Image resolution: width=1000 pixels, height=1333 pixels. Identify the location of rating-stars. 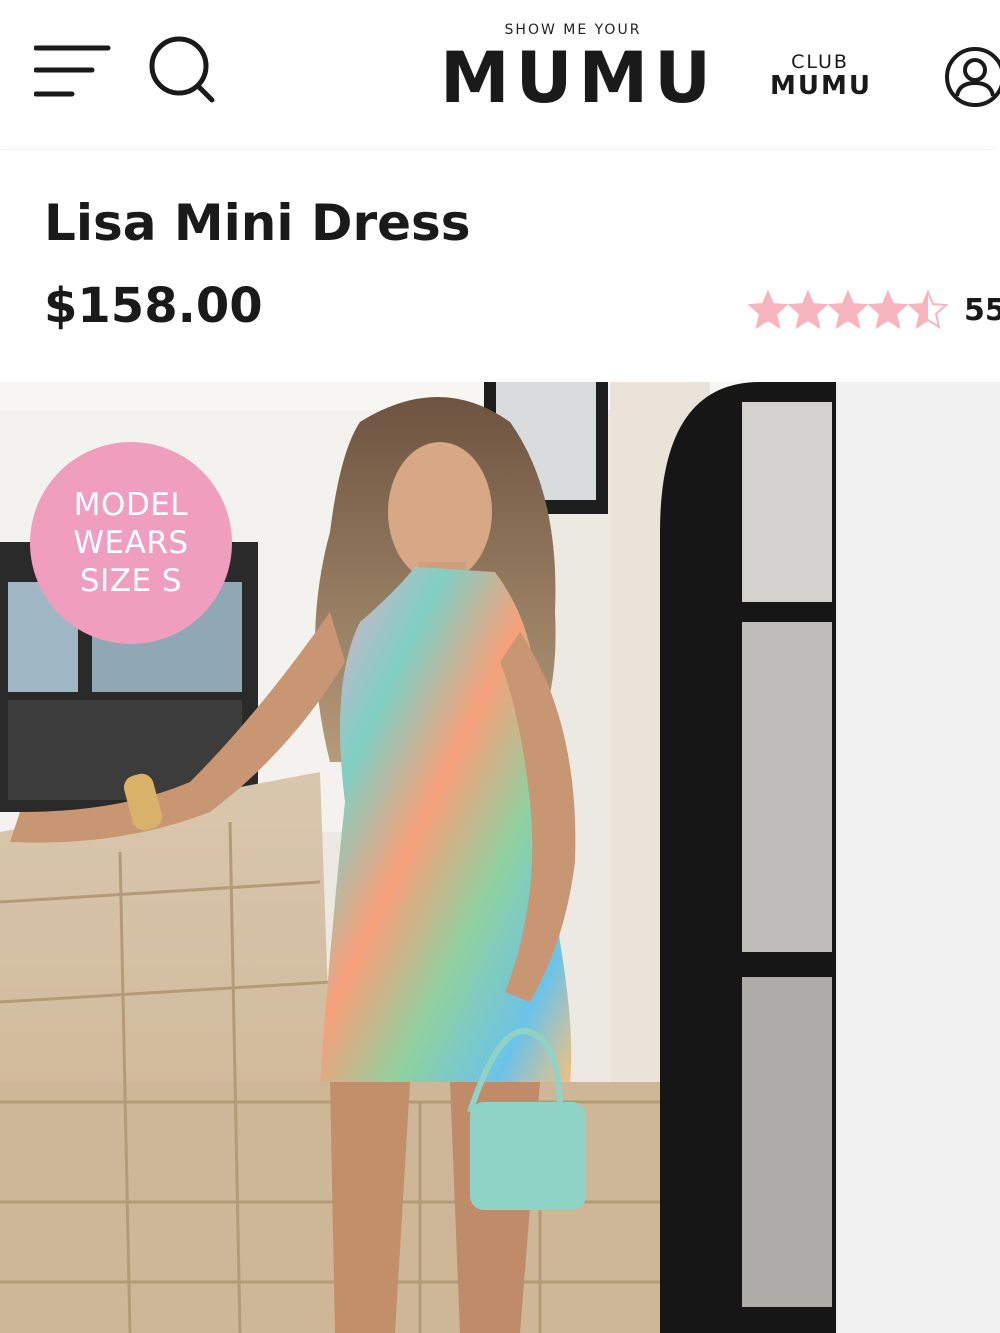
(848, 310).